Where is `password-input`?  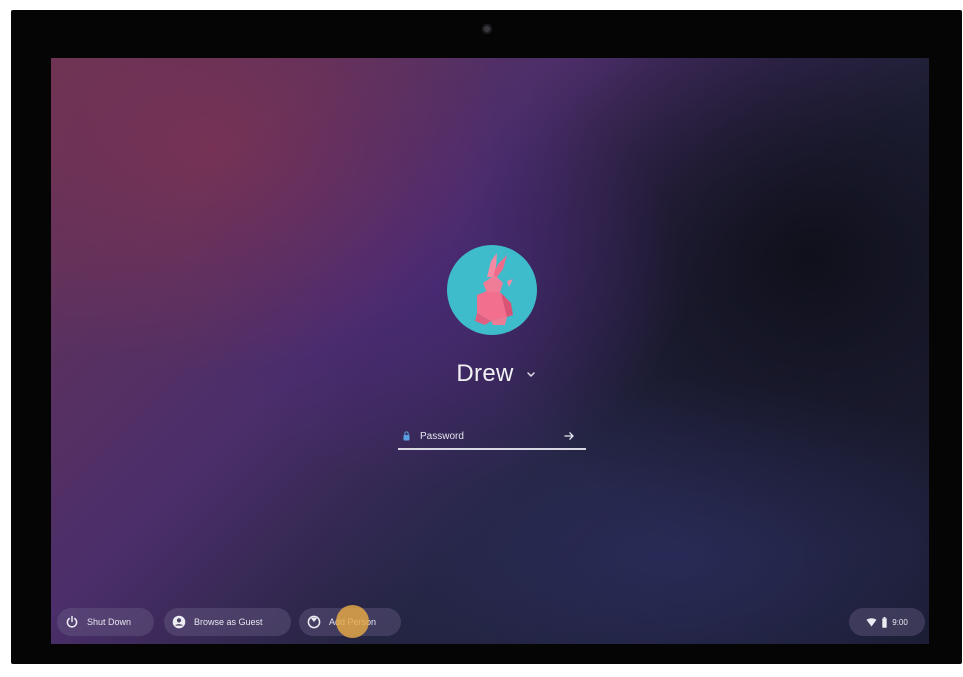
password-input is located at coordinates (490, 436).